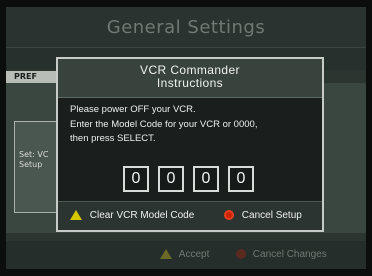  I want to click on accept-label: Accept, so click(194, 254).